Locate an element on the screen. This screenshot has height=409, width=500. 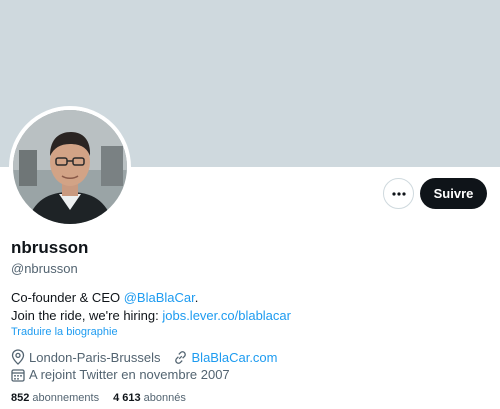
follow-button: Suivre is located at coordinates (453, 193).